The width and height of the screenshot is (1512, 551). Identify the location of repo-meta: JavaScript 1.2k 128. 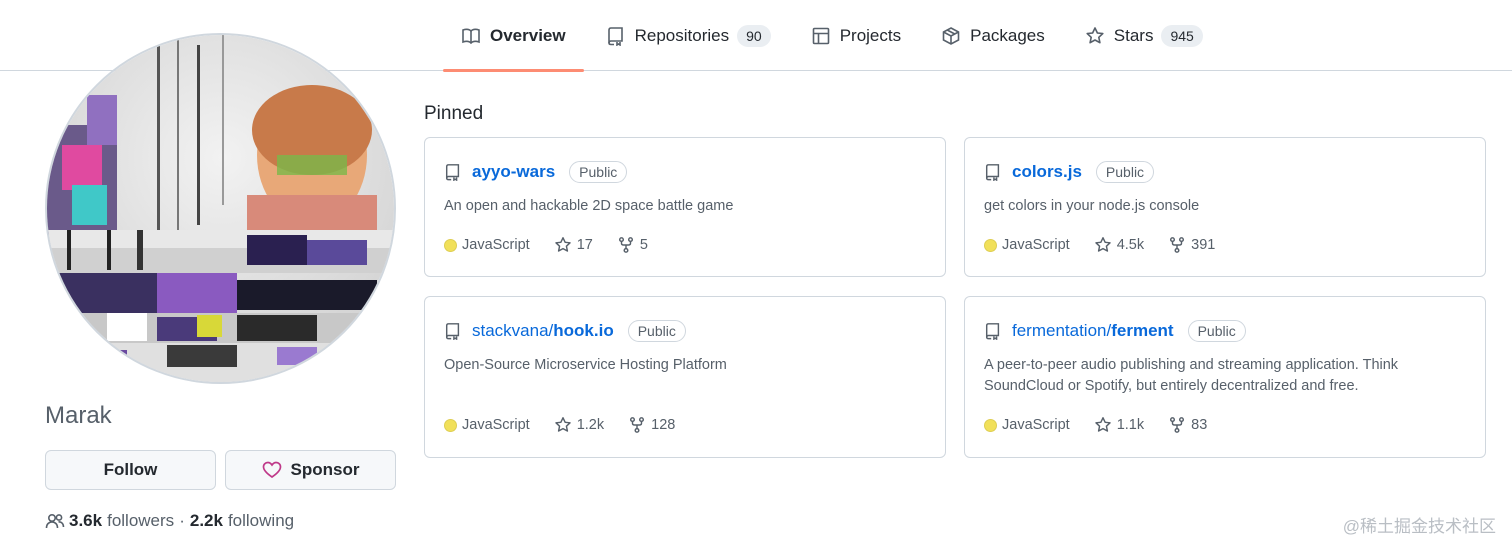
(571, 425).